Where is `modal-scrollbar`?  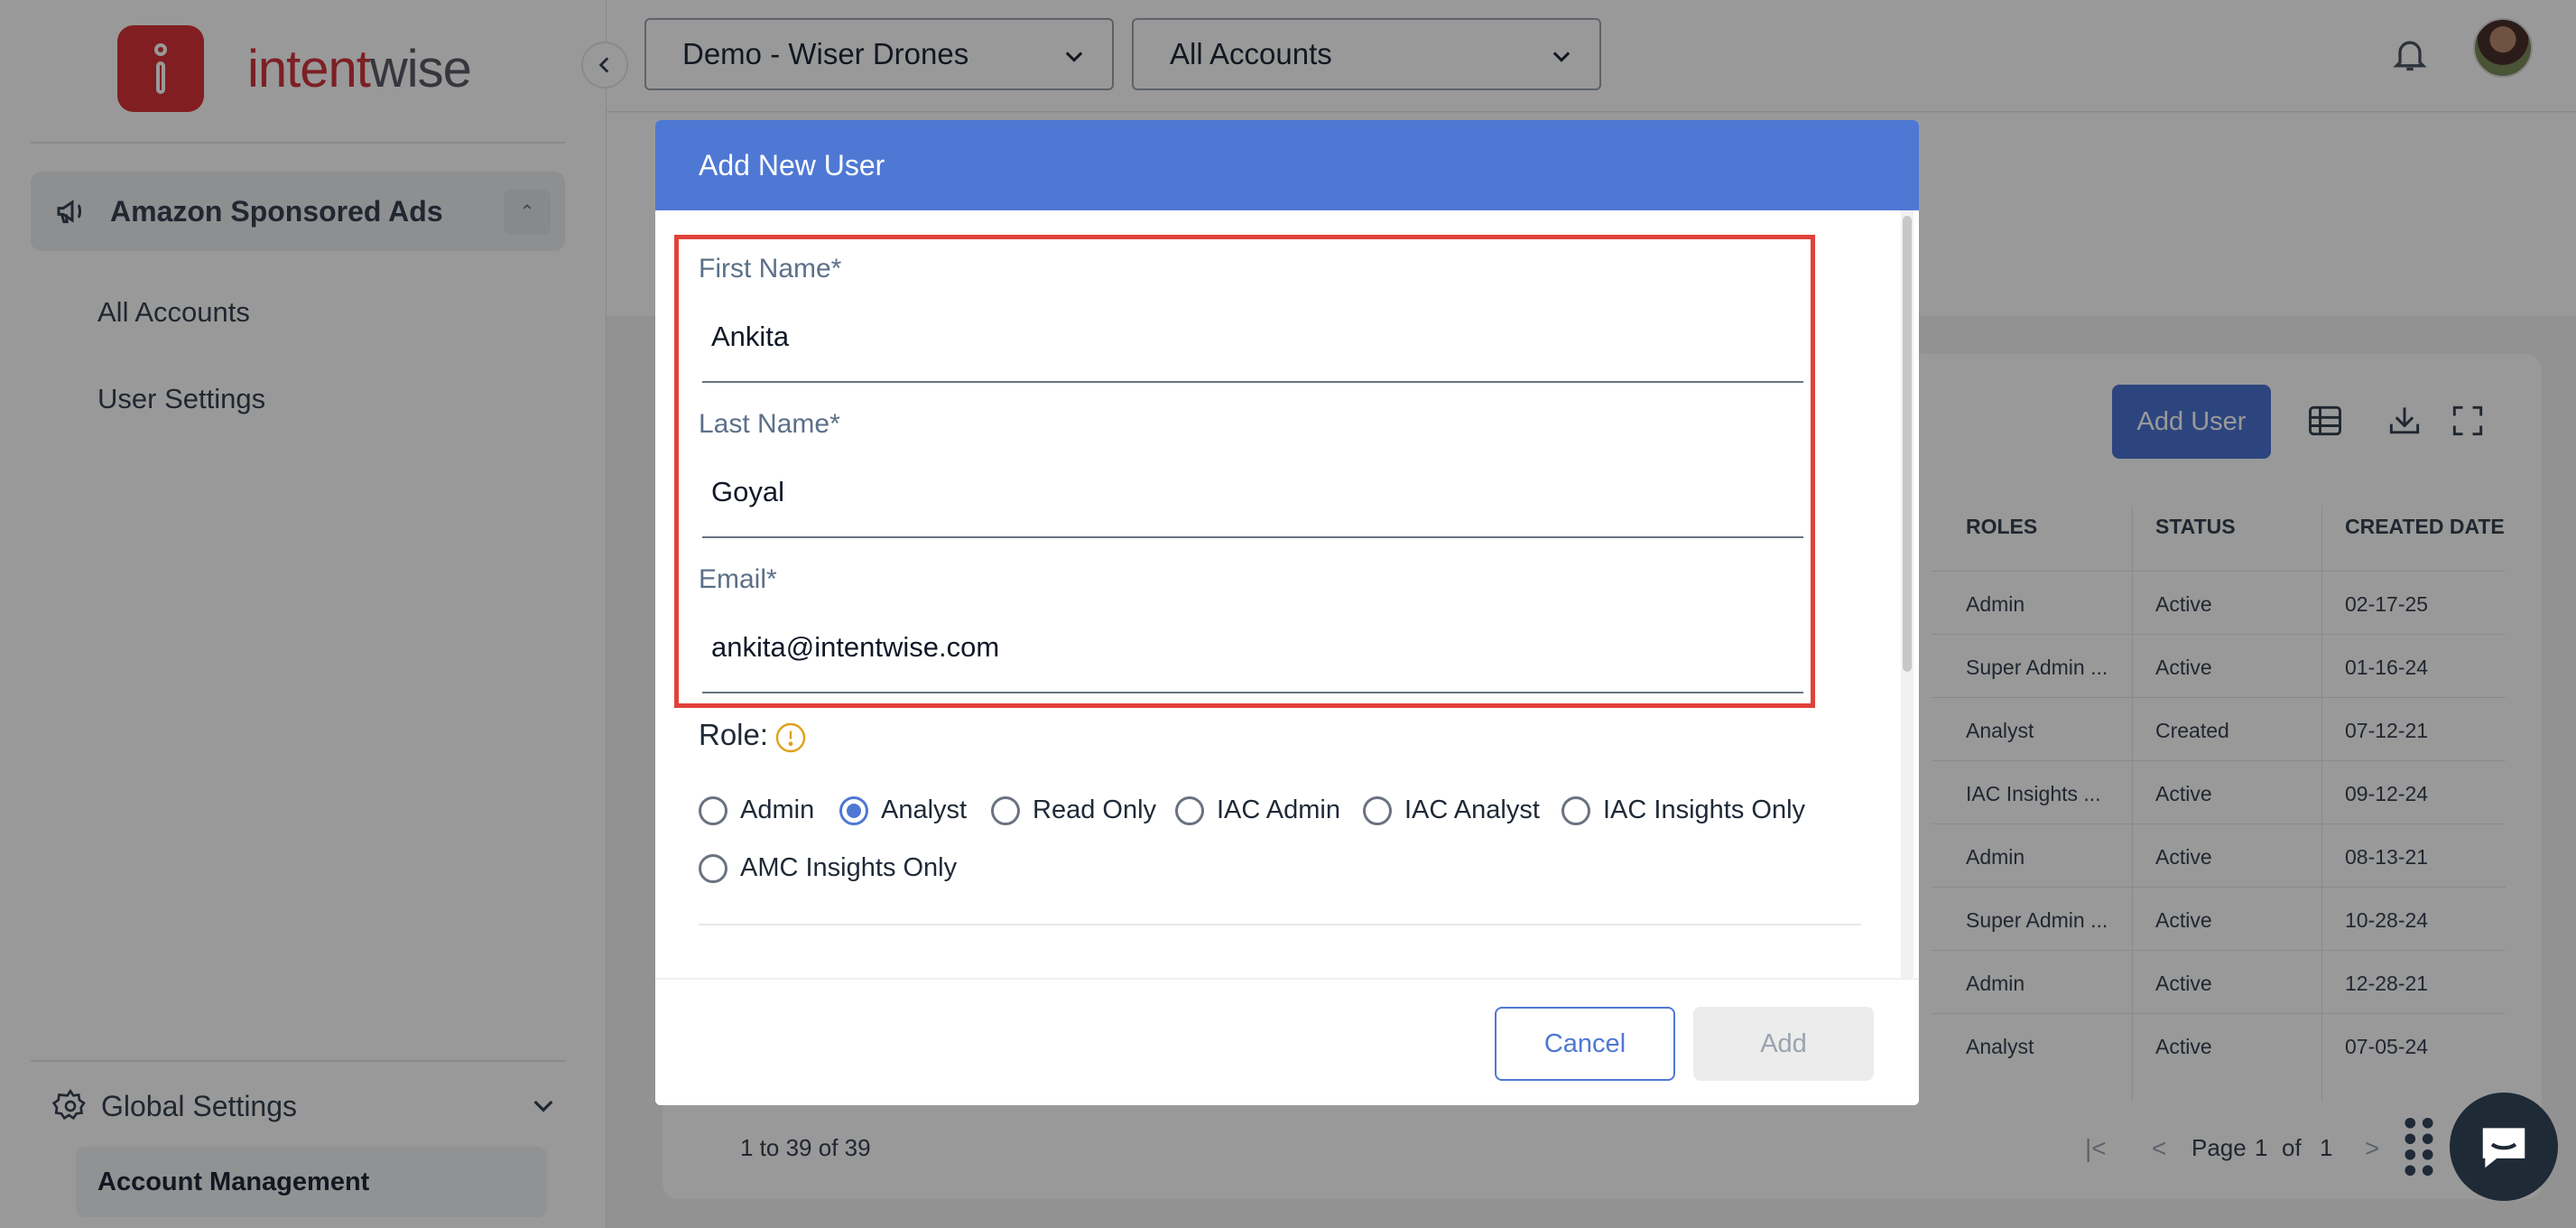
modal-scrollbar is located at coordinates (1907, 645).